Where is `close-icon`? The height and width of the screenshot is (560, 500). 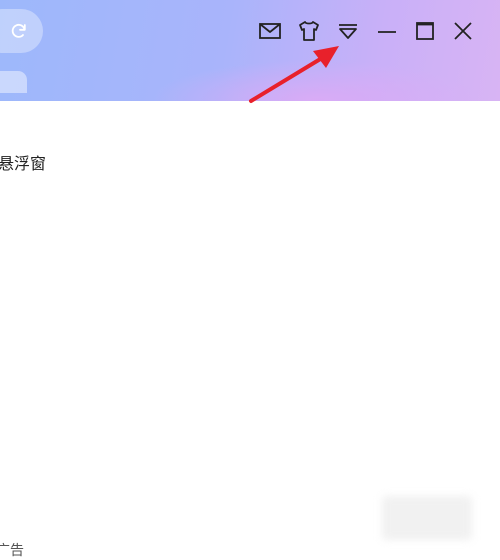
close-icon is located at coordinates (463, 31).